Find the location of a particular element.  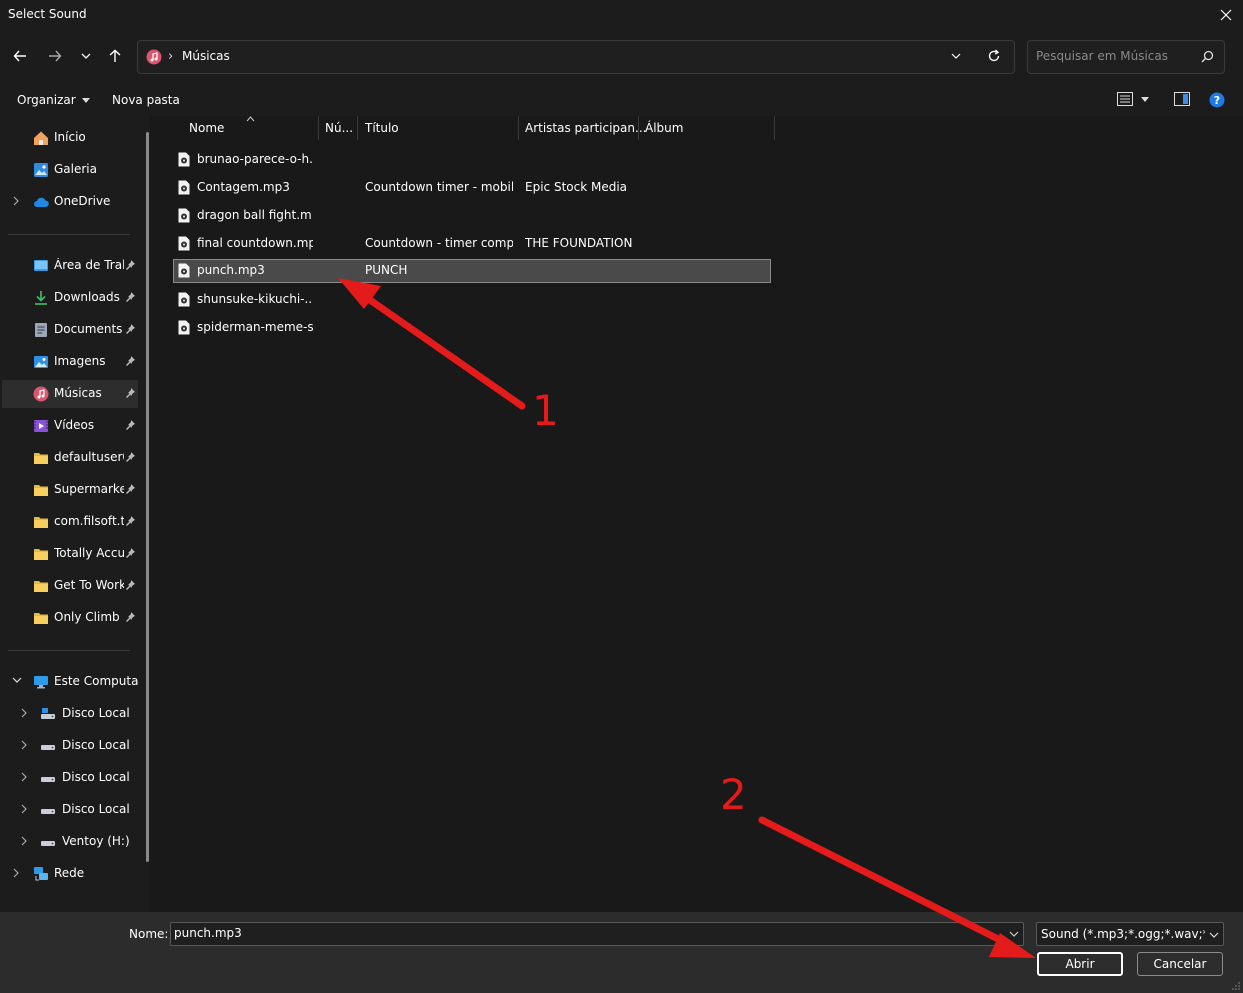

help-button: ? is located at coordinates (1217, 100).